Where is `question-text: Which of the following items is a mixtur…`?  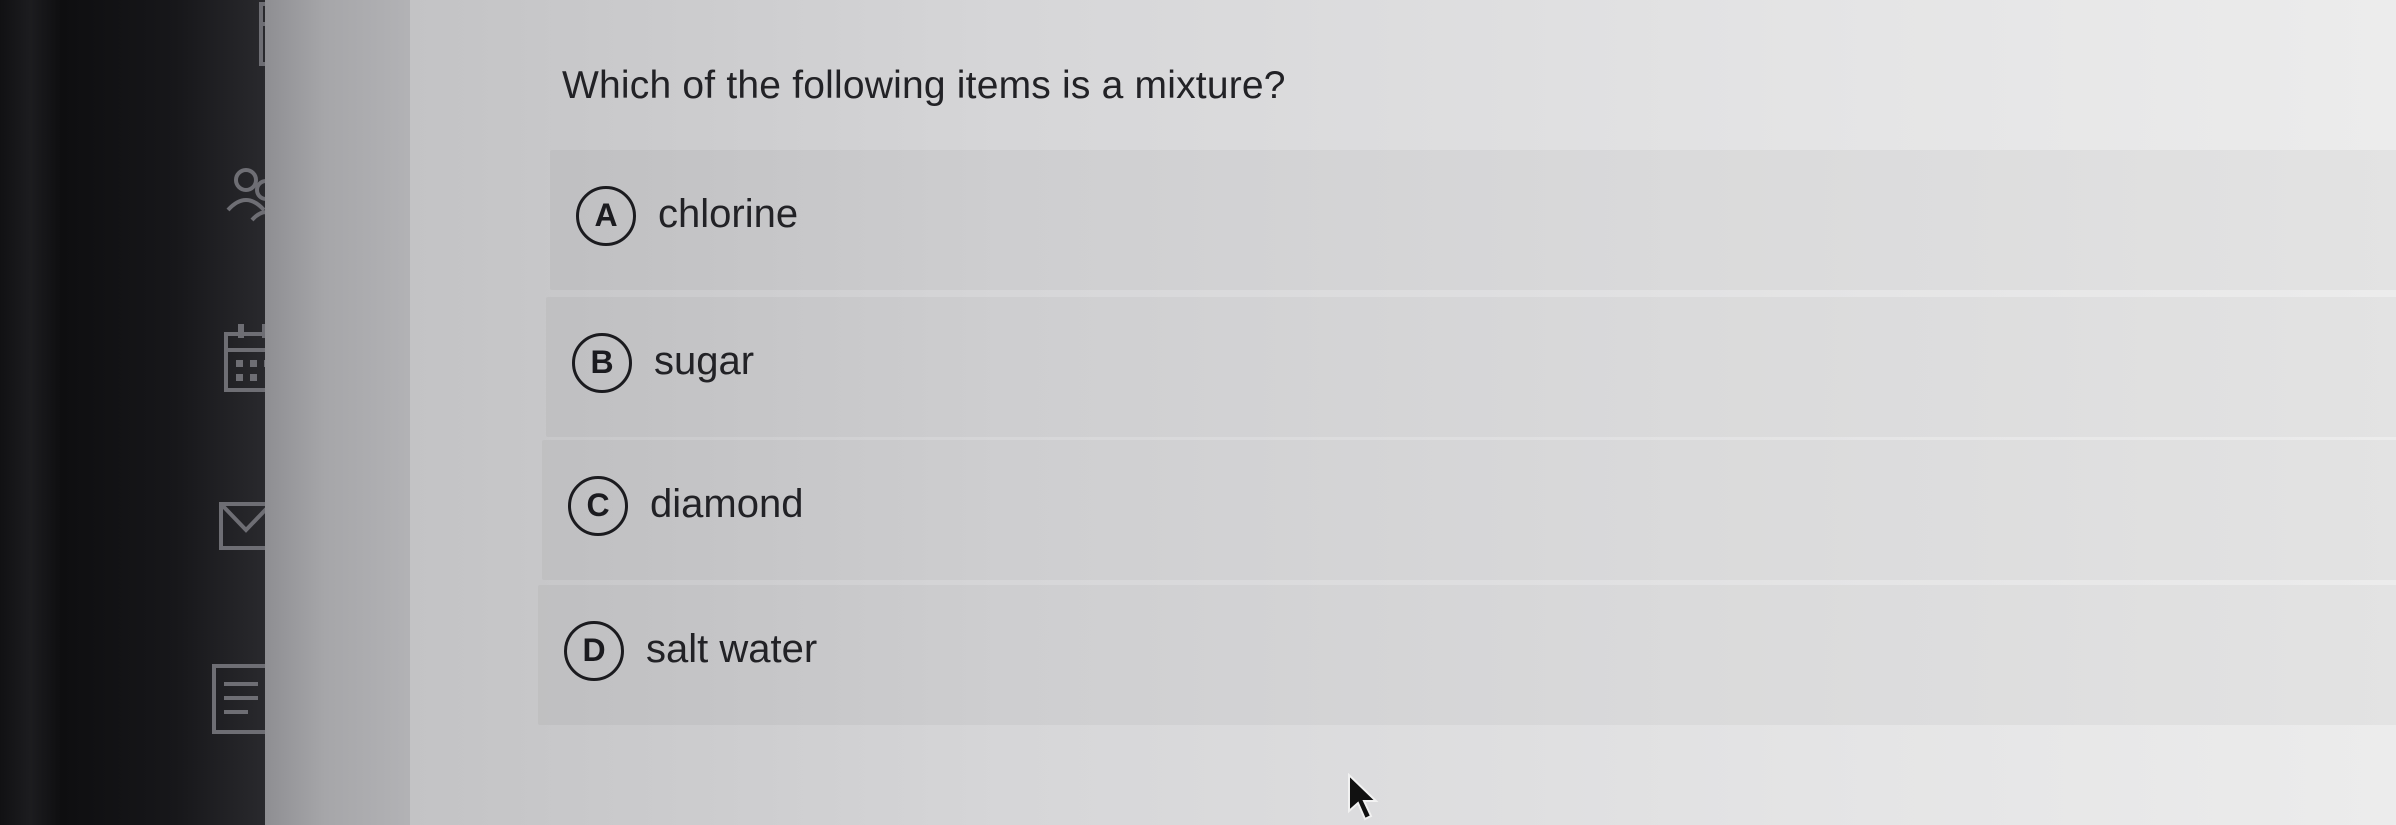
question-text: Which of the following items is a mixtur… is located at coordinates (924, 85).